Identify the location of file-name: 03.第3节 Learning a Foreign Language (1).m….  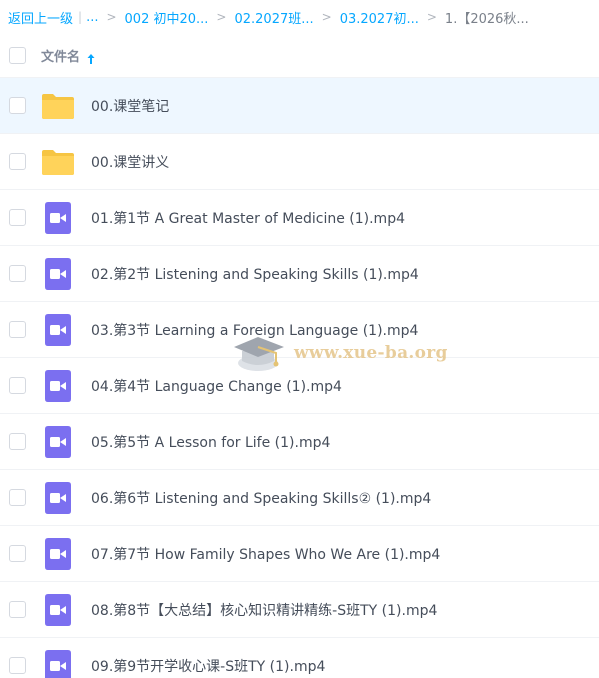
(254, 330).